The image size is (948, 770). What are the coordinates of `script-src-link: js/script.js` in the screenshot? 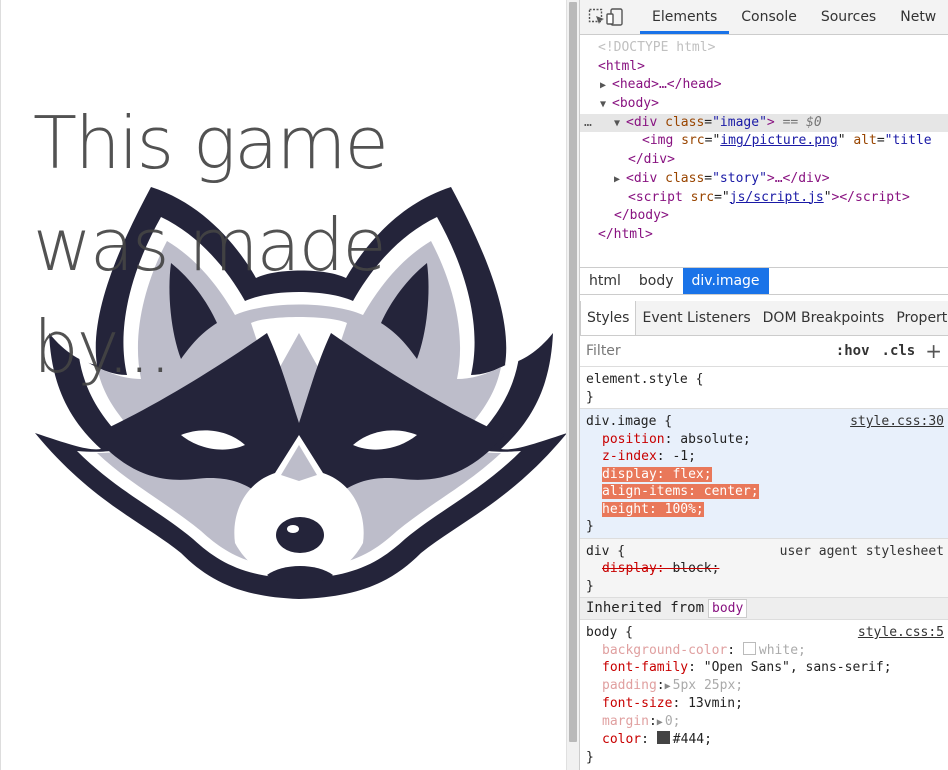 It's located at (777, 197).